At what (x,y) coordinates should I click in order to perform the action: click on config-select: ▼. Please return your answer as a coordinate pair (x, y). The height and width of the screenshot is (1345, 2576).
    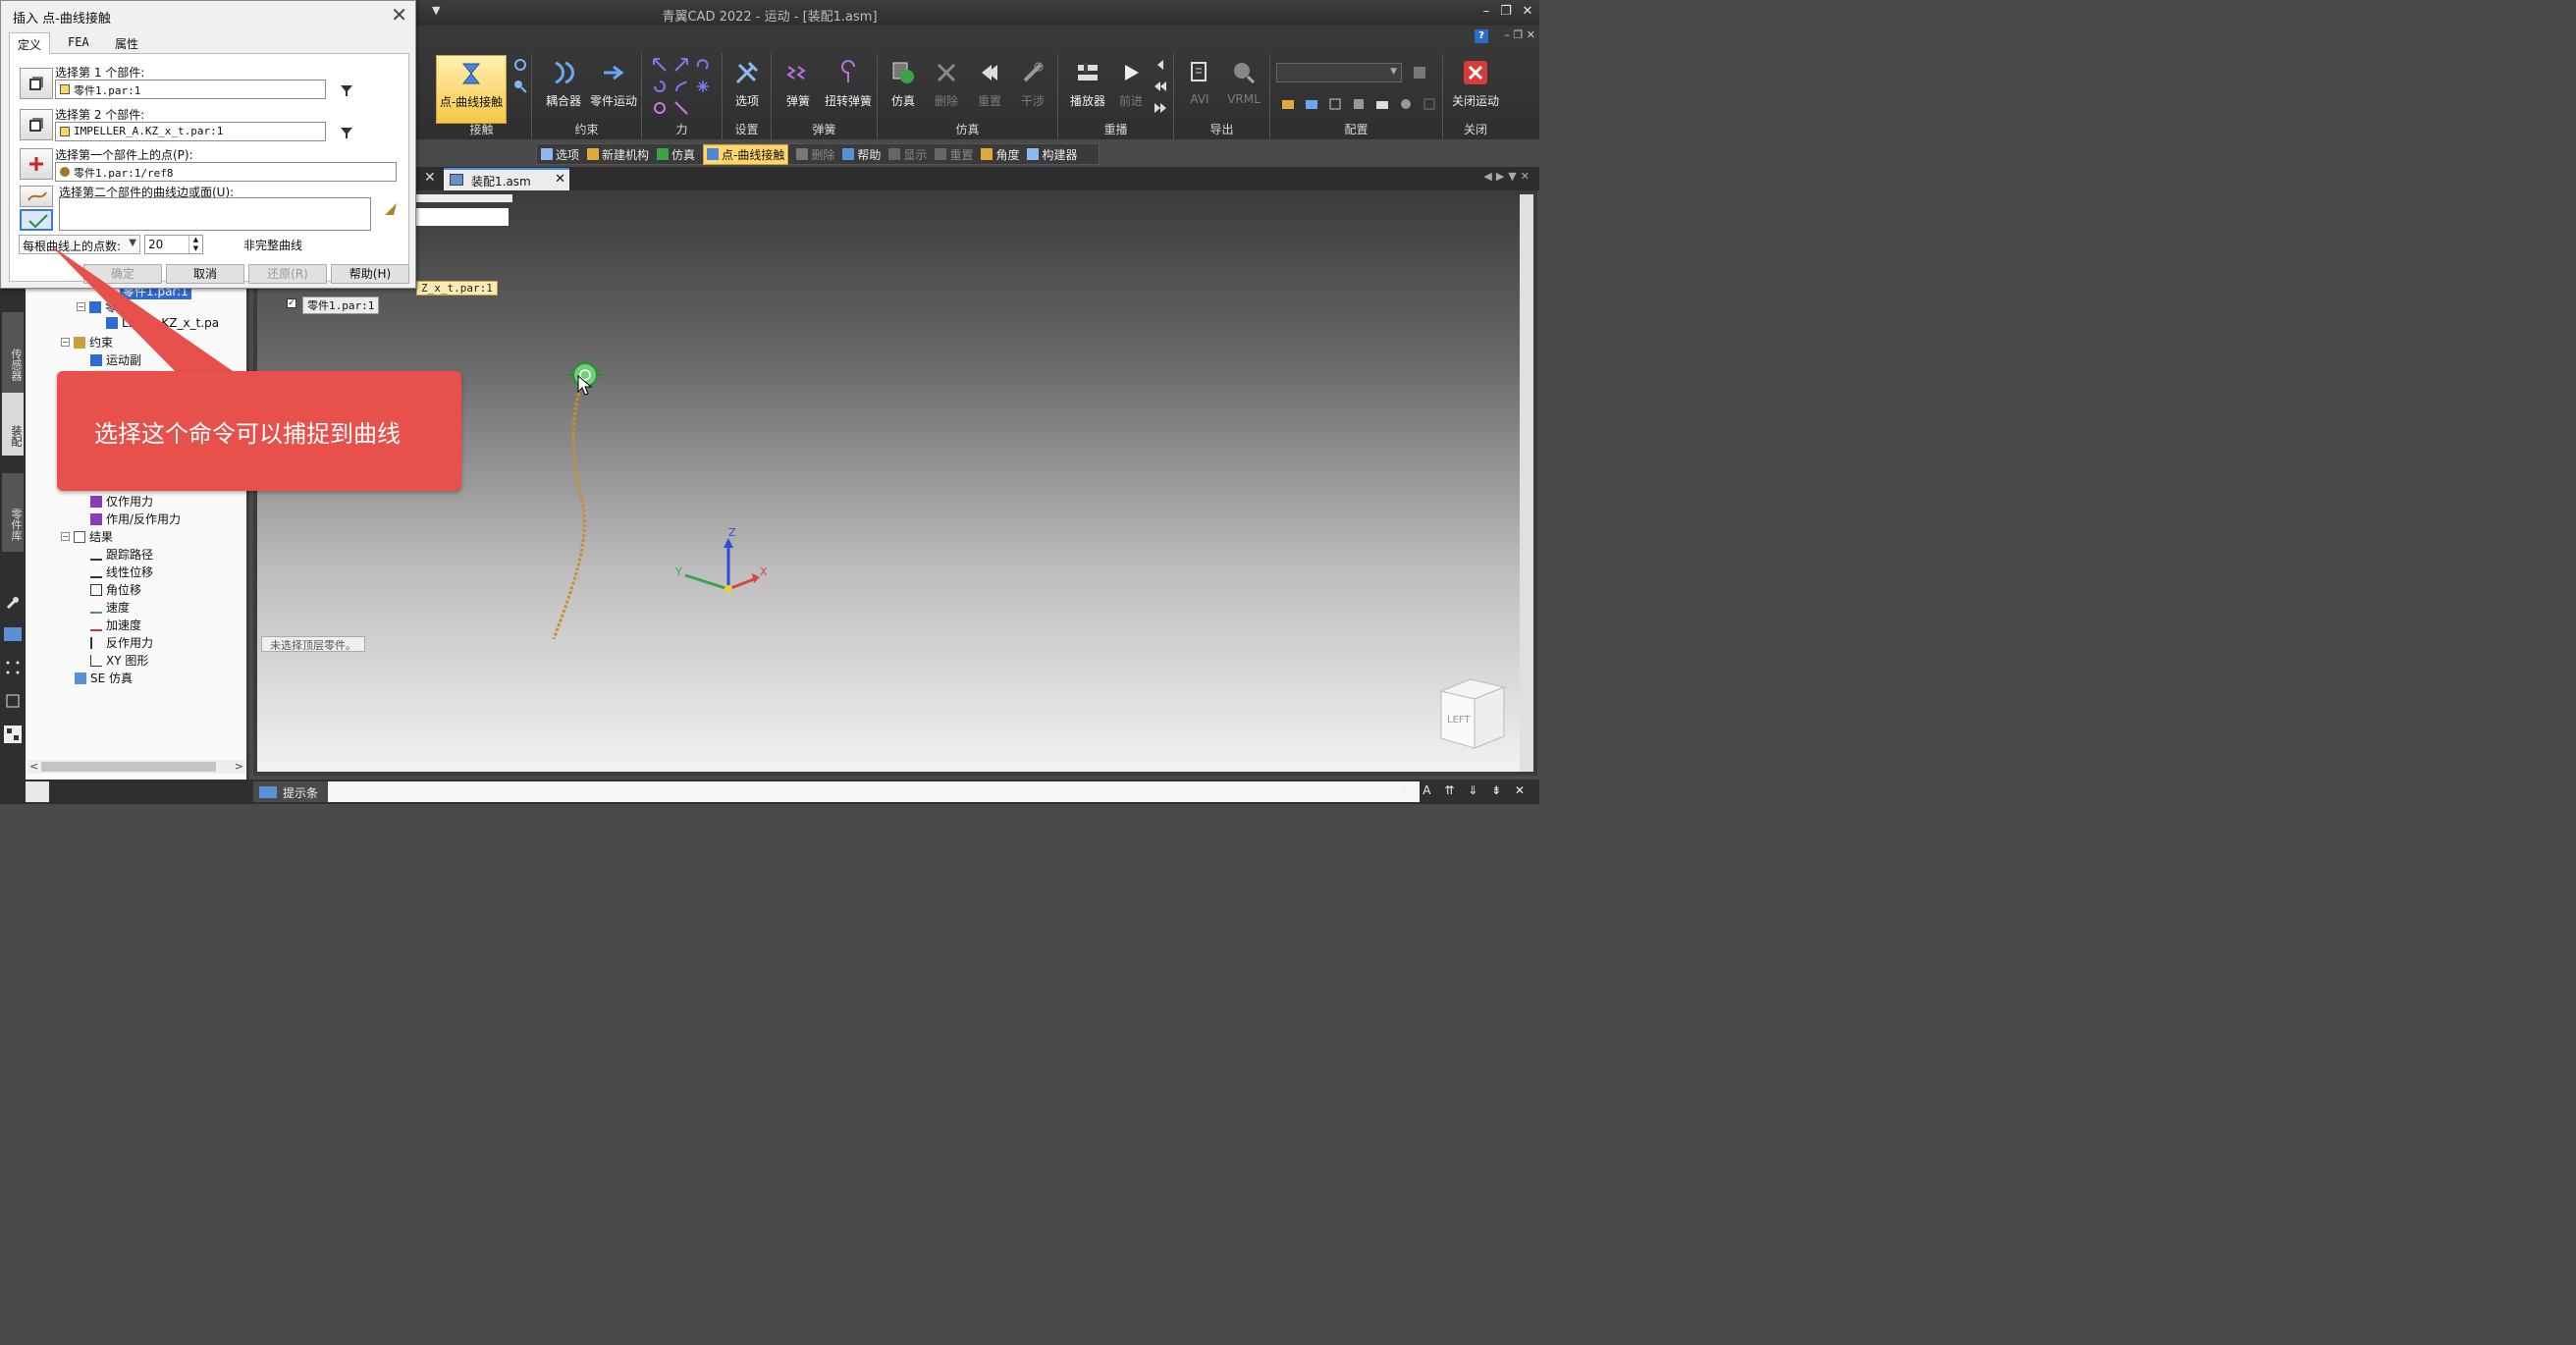
    Looking at the image, I should click on (1339, 72).